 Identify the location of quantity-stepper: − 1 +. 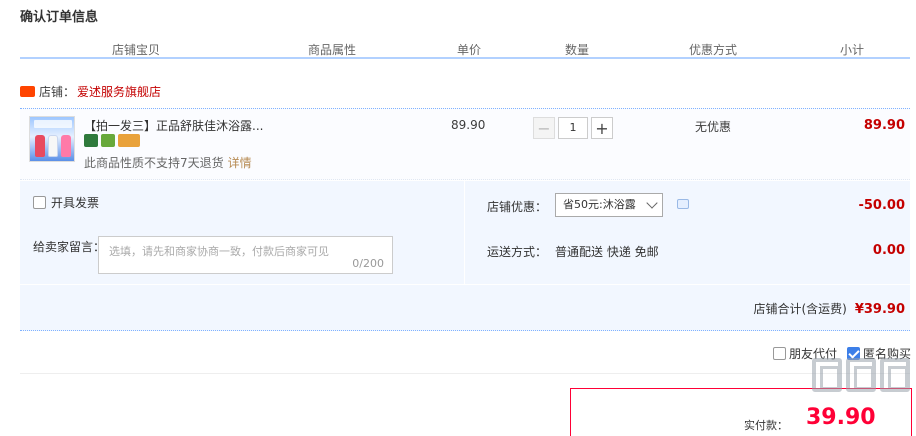
(573, 128).